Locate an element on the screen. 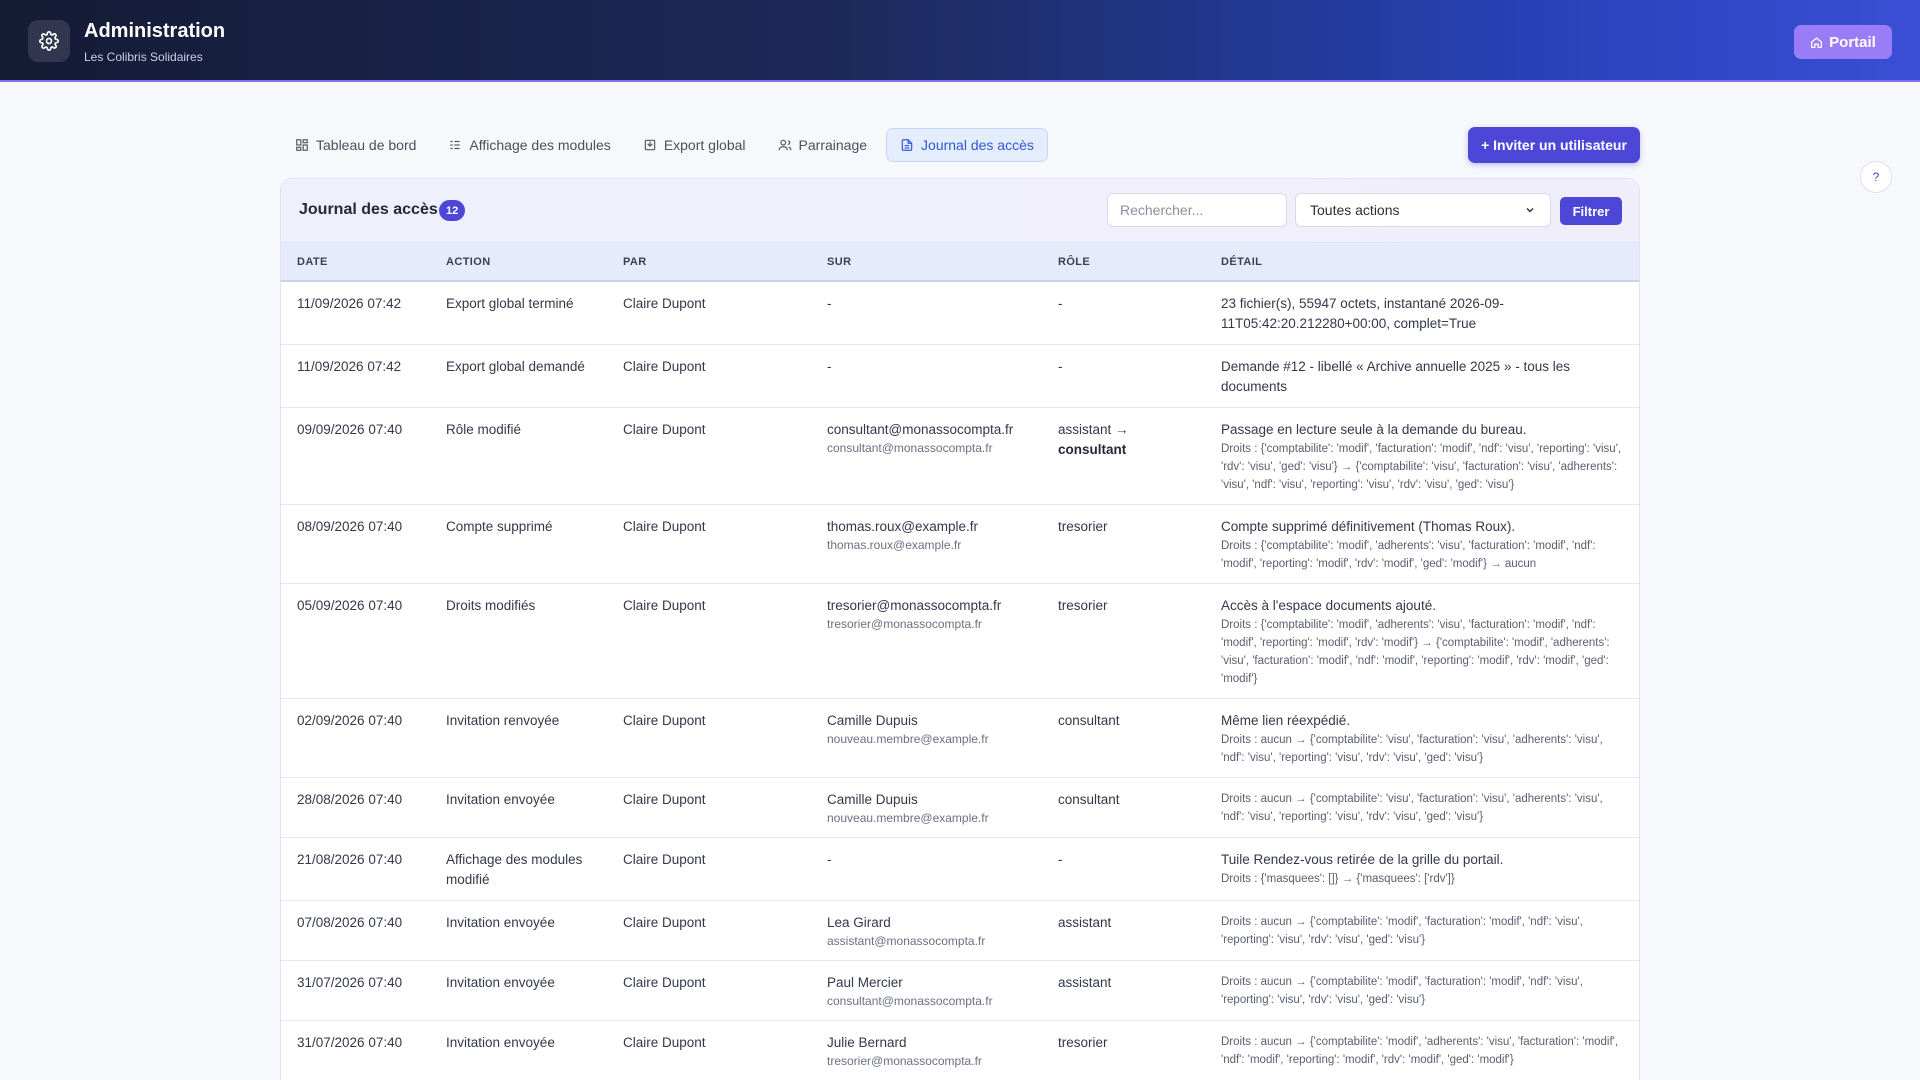 This screenshot has width=1920, height=1080. tab-modules-display: Affichage des modules is located at coordinates (529, 145).